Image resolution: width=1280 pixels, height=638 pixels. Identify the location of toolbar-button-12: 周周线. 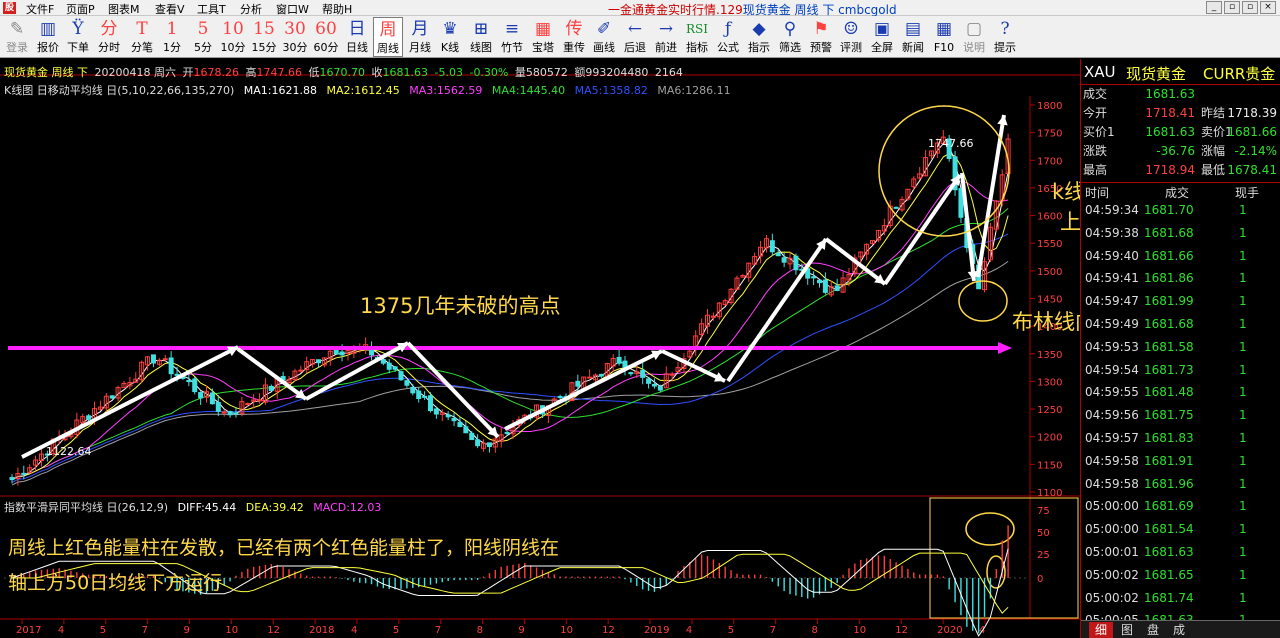
(388, 37).